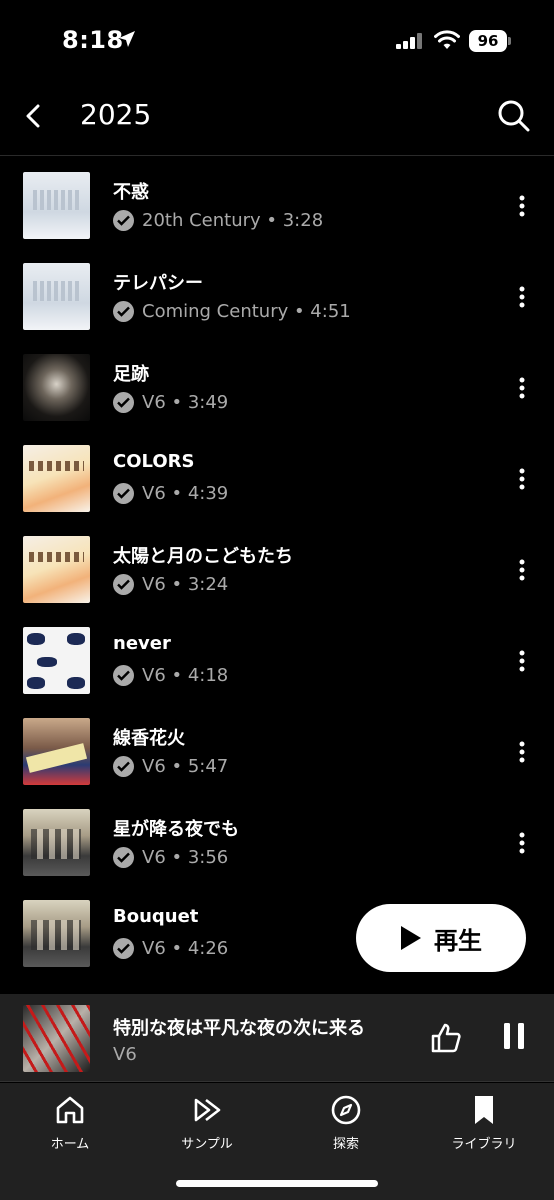  What do you see at coordinates (131, 192) in the screenshot?
I see `song-title: 不惑` at bounding box center [131, 192].